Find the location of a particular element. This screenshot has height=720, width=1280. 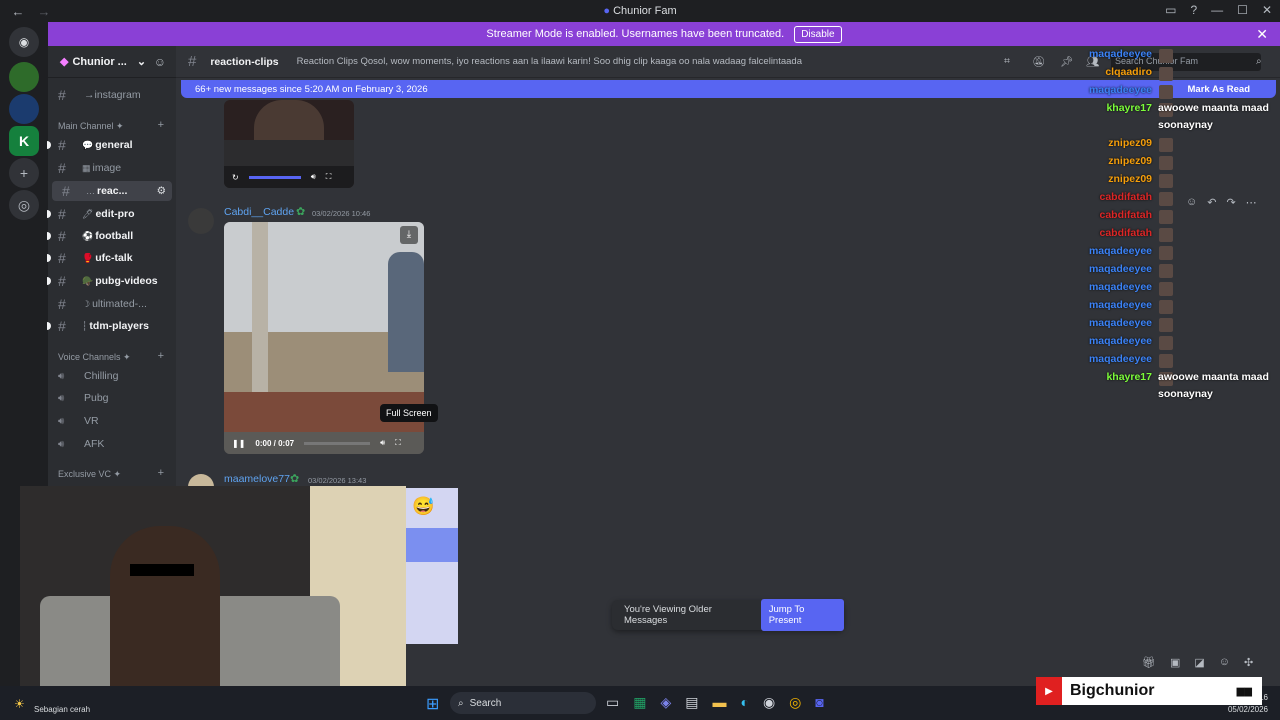

message-author: Cabdi__Cadde is located at coordinates (259, 212).